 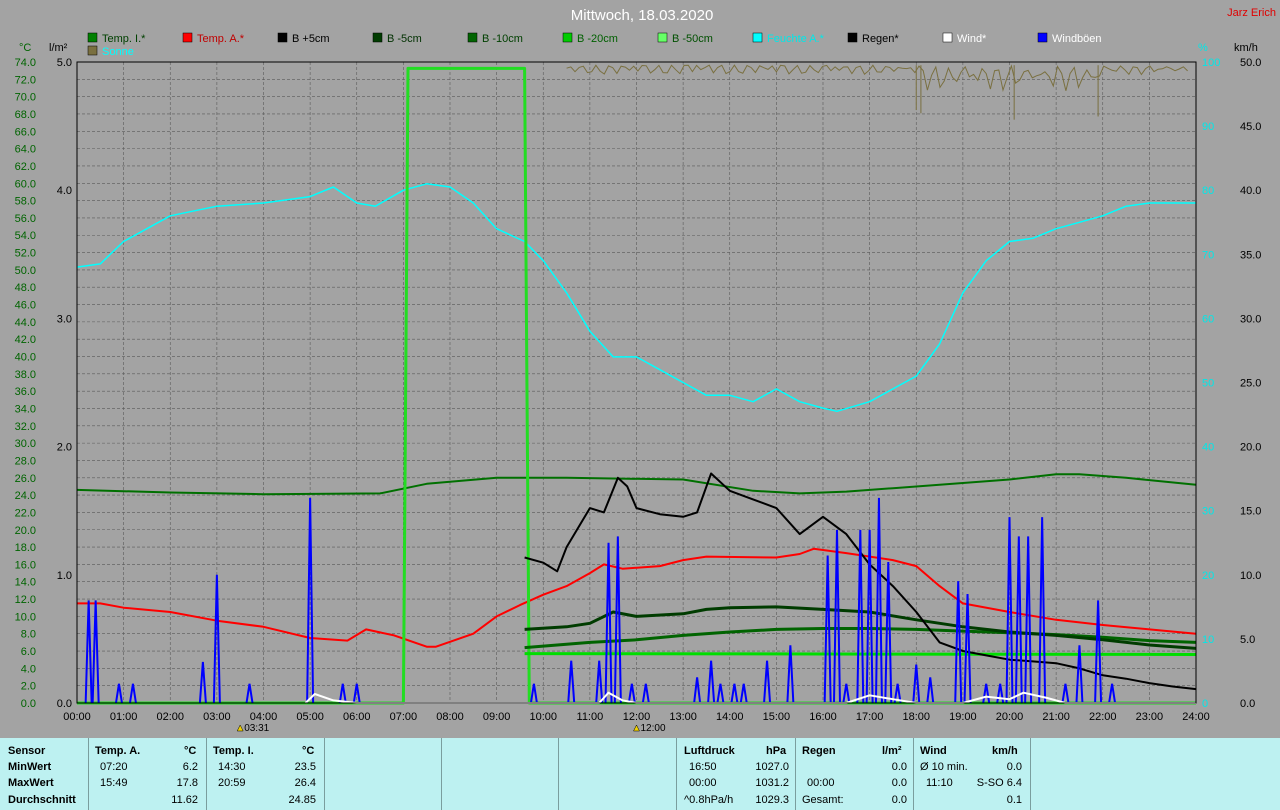 I want to click on humidity-tick-label: 40, so click(x=1208, y=448).